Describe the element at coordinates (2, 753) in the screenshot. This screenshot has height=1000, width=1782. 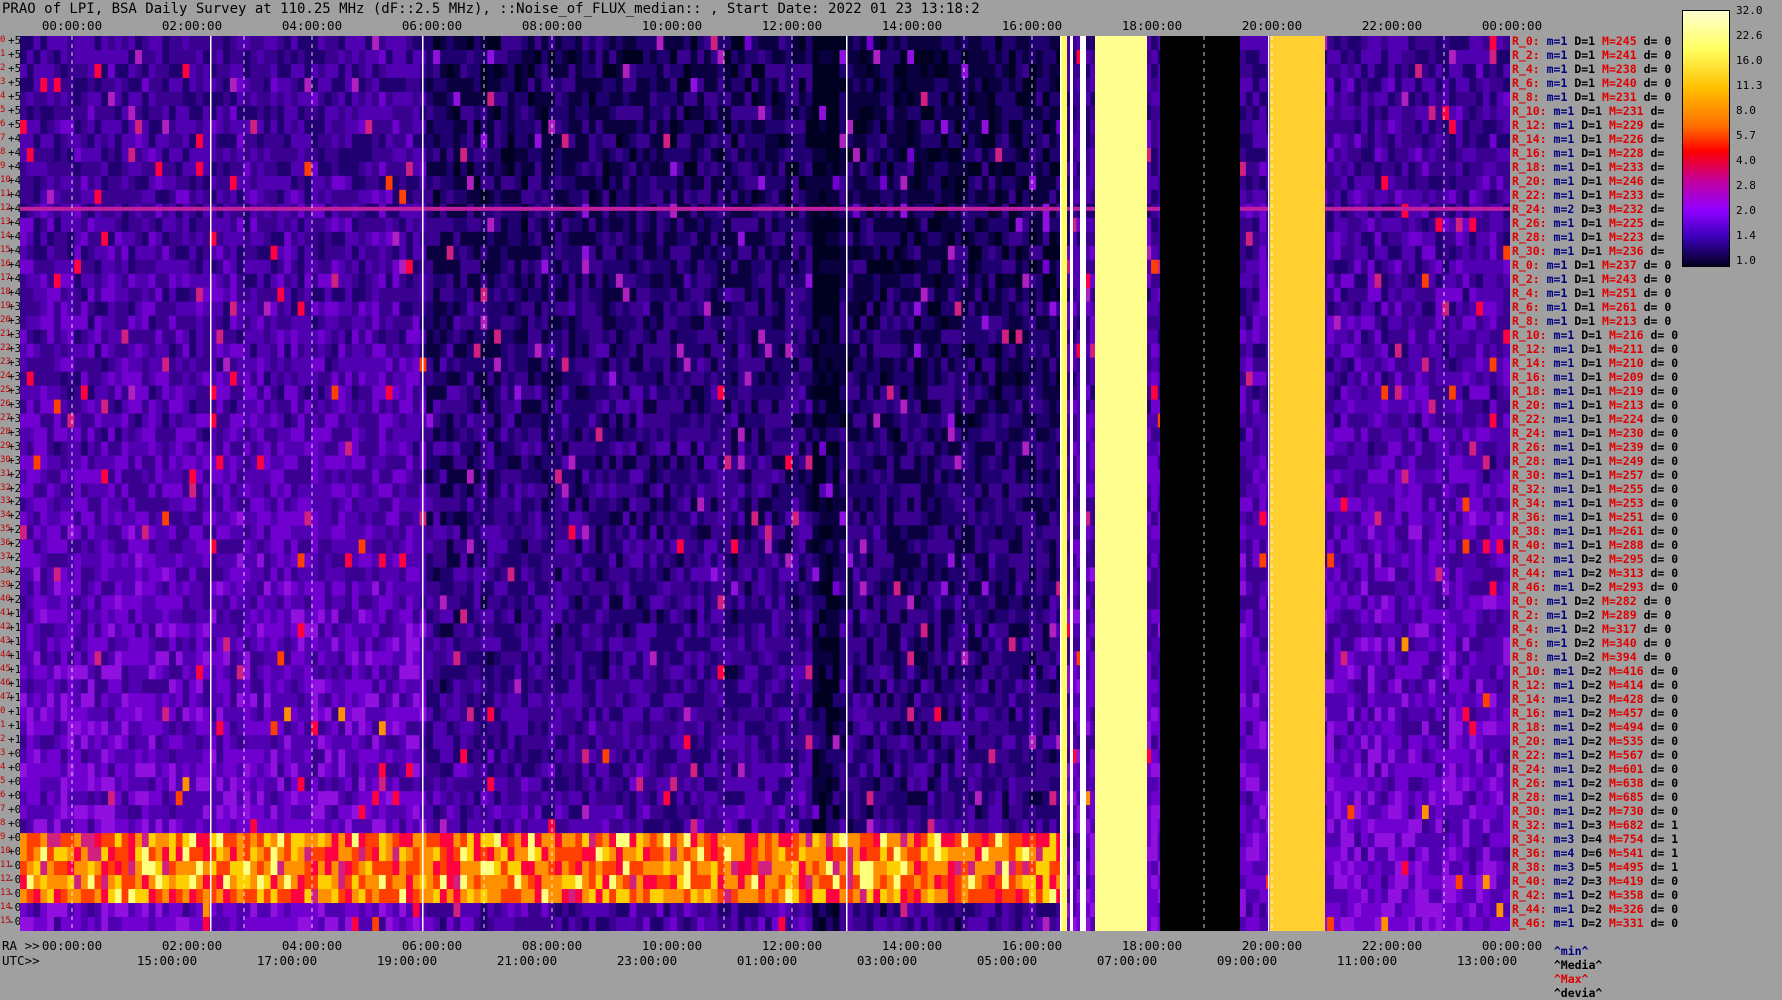
I see `dec-row-index: 3` at that location.